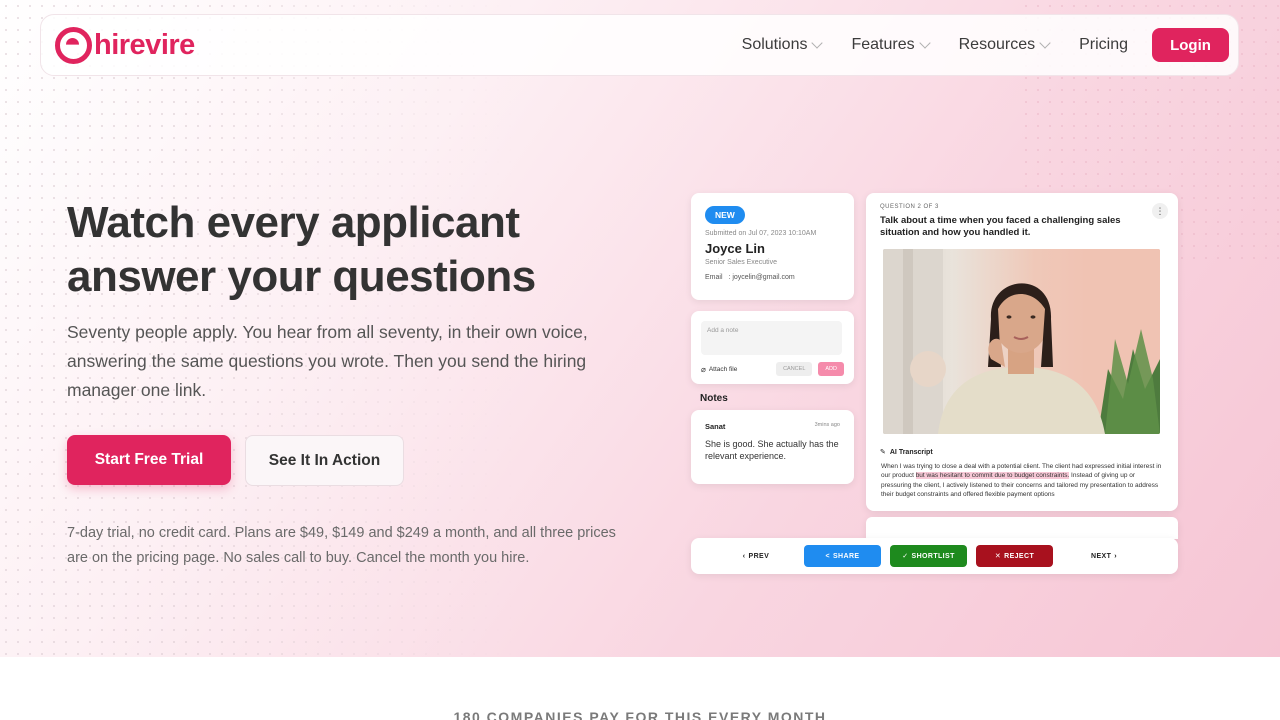 The height and width of the screenshot is (720, 1280). Describe the element at coordinates (827, 556) in the screenshot. I see `share-icon: <` at that location.